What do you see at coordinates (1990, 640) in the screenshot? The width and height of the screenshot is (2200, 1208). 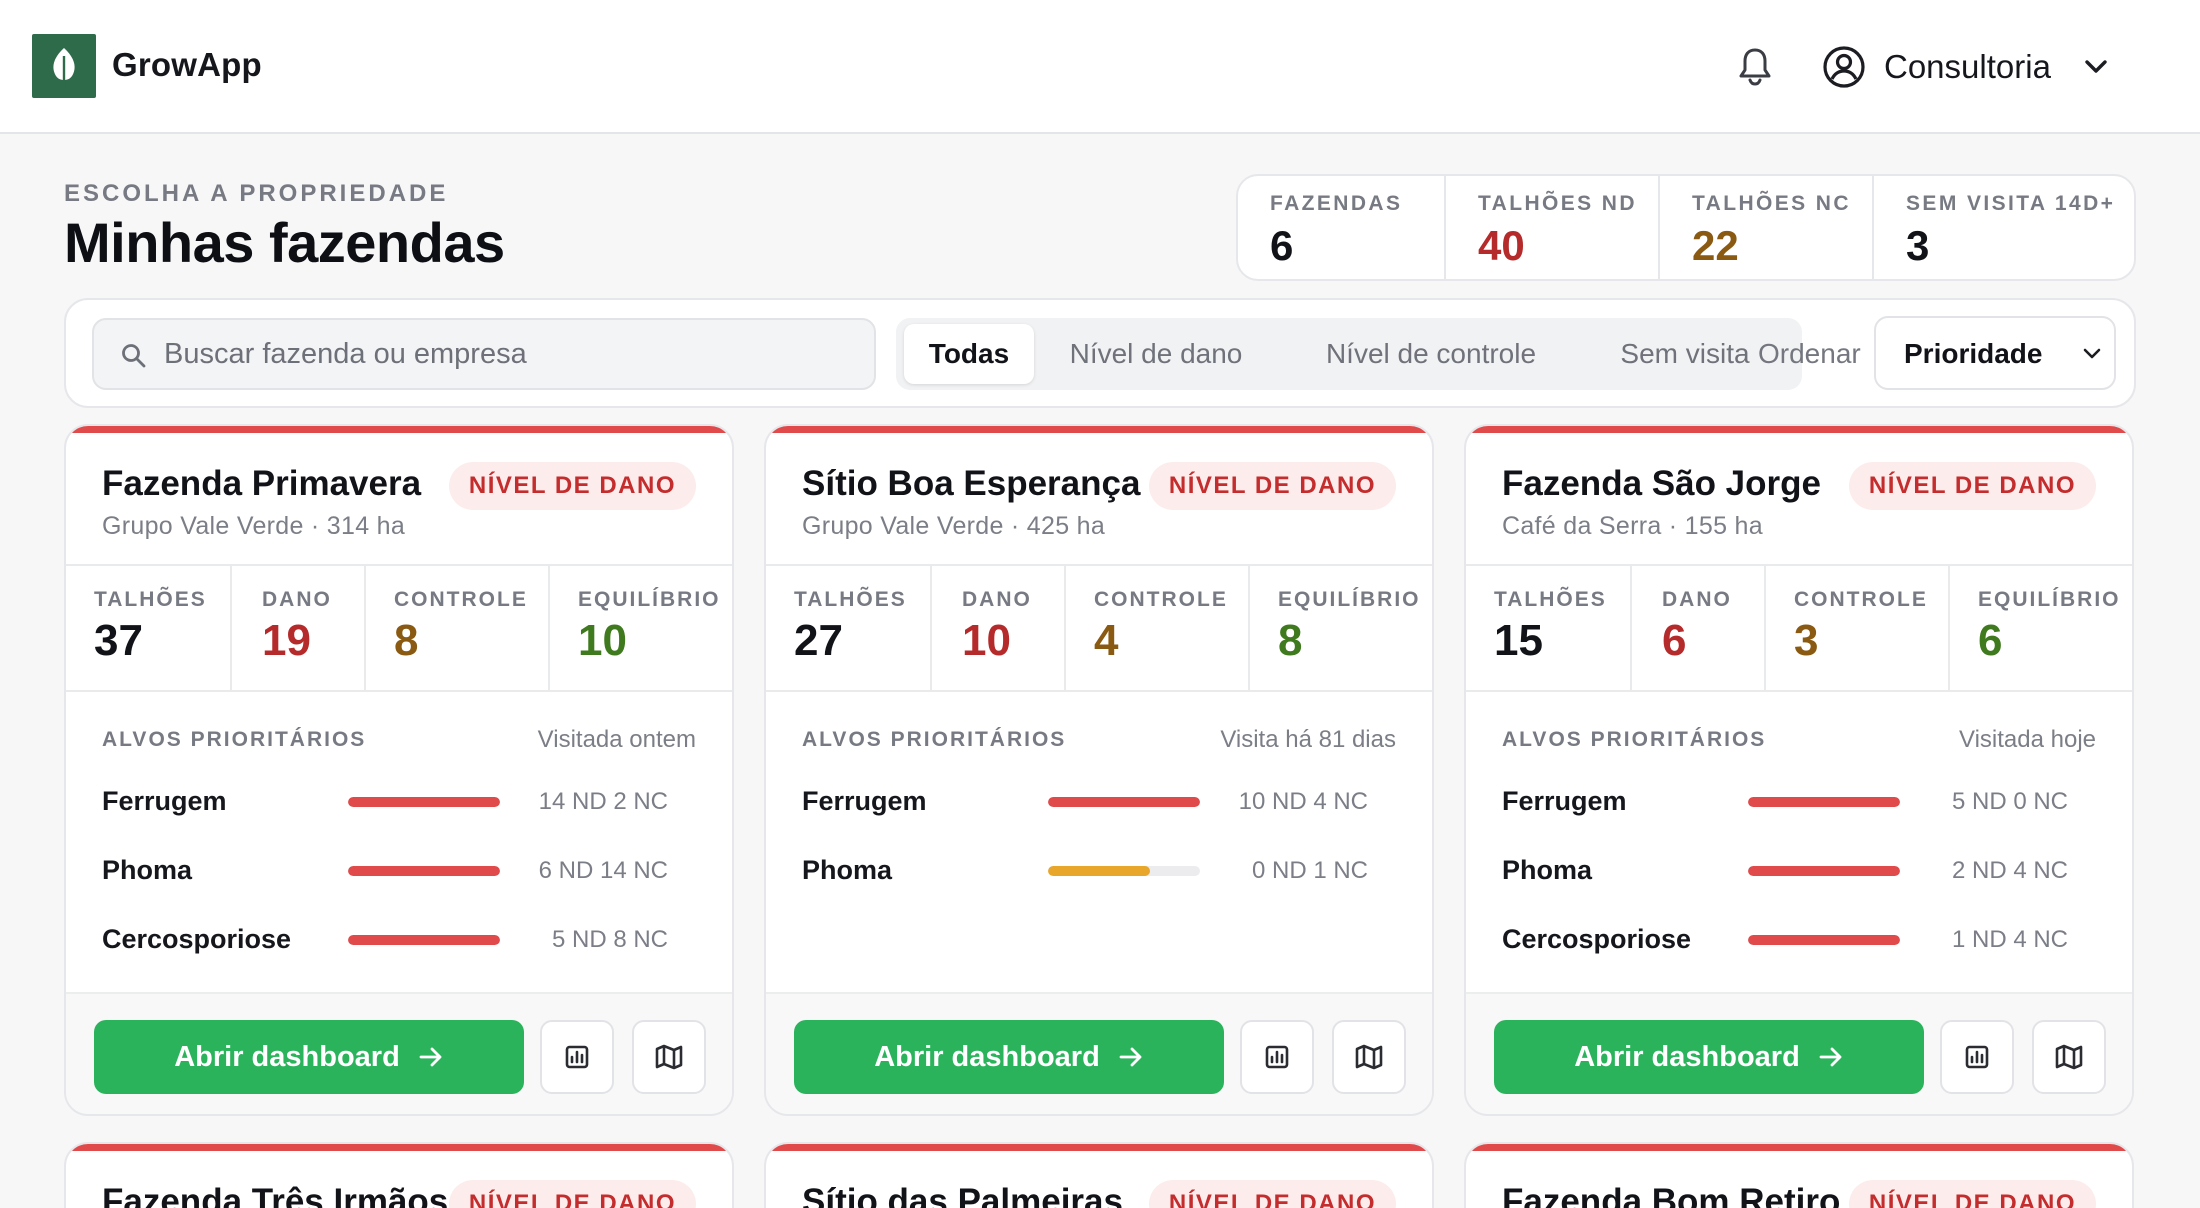 I see `metric-value: 6` at bounding box center [1990, 640].